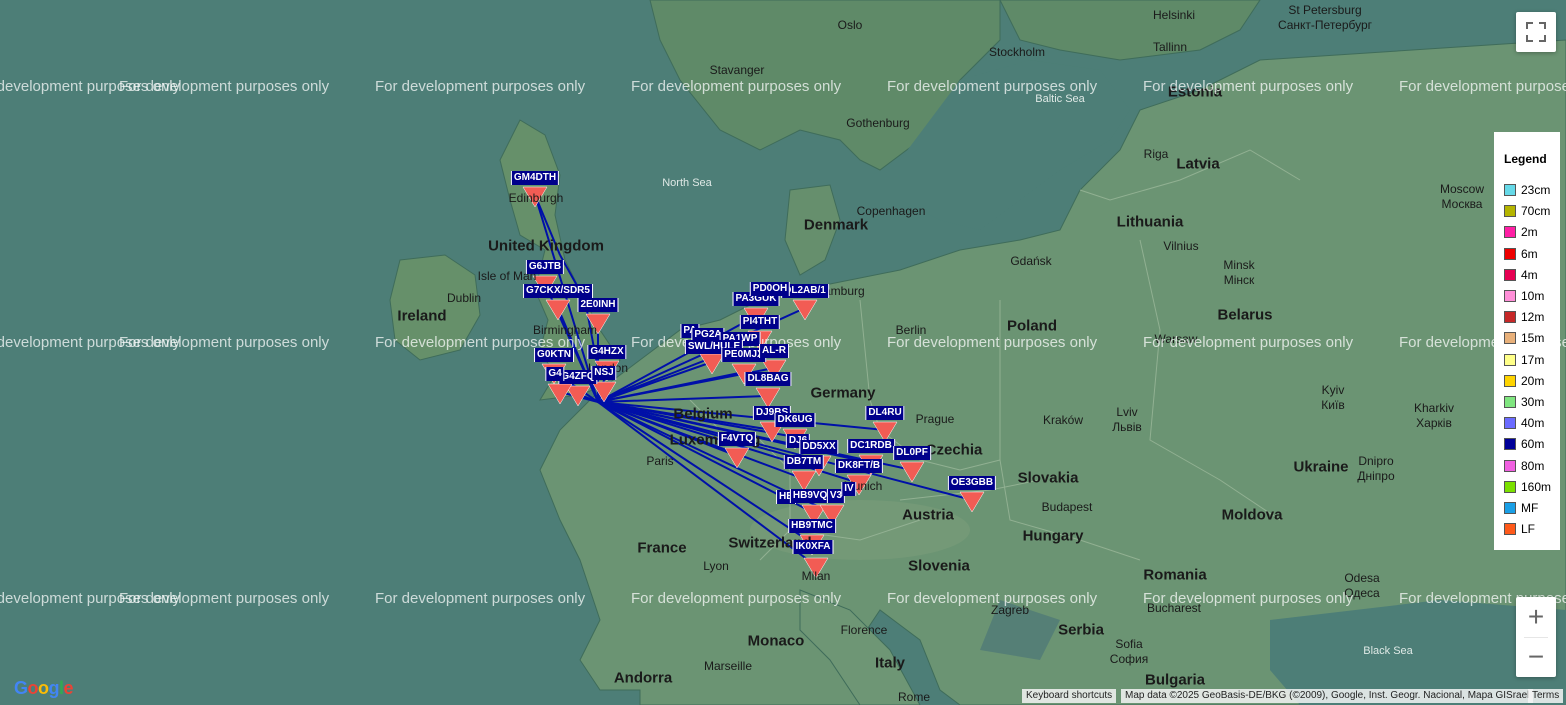  Describe the element at coordinates (1528, 529) in the screenshot. I see `legend-label: LF` at that location.